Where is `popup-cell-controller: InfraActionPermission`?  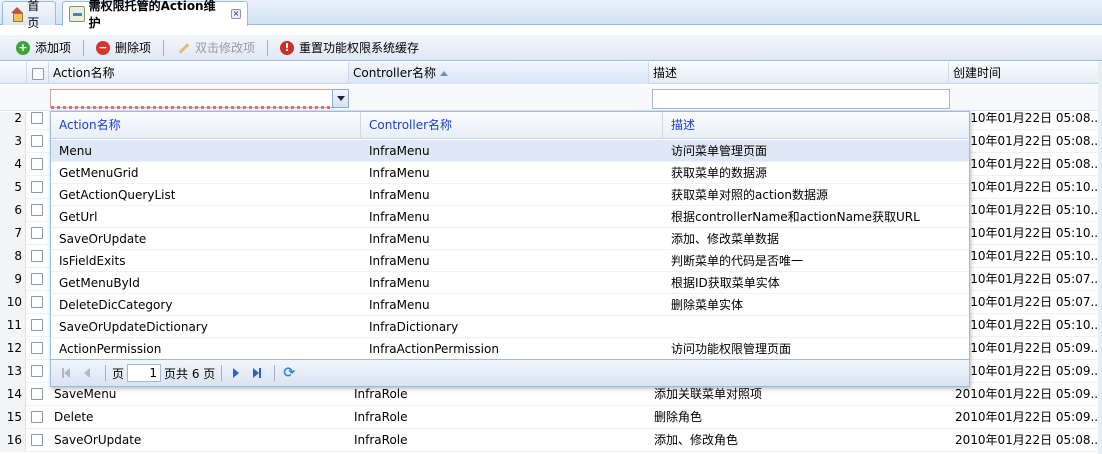 popup-cell-controller: InfraActionPermission is located at coordinates (434, 349).